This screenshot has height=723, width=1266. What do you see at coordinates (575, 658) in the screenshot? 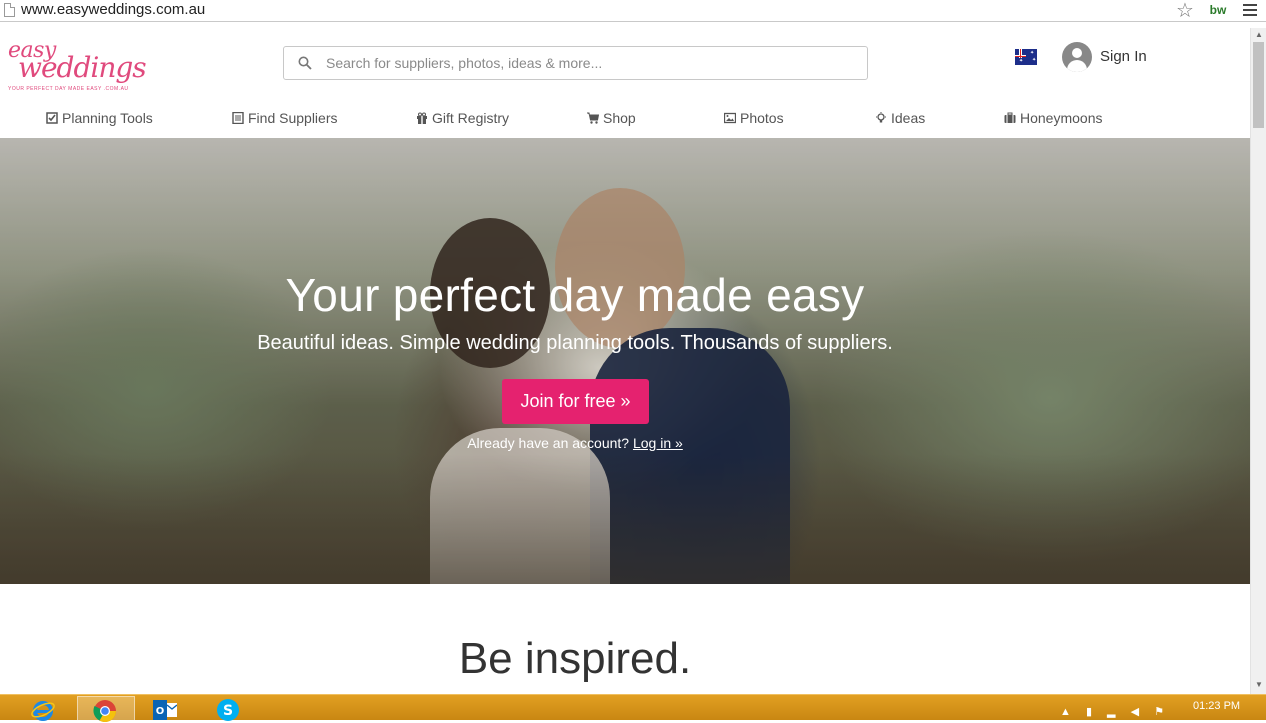
I see `section-heading: Be inspired.` at bounding box center [575, 658].